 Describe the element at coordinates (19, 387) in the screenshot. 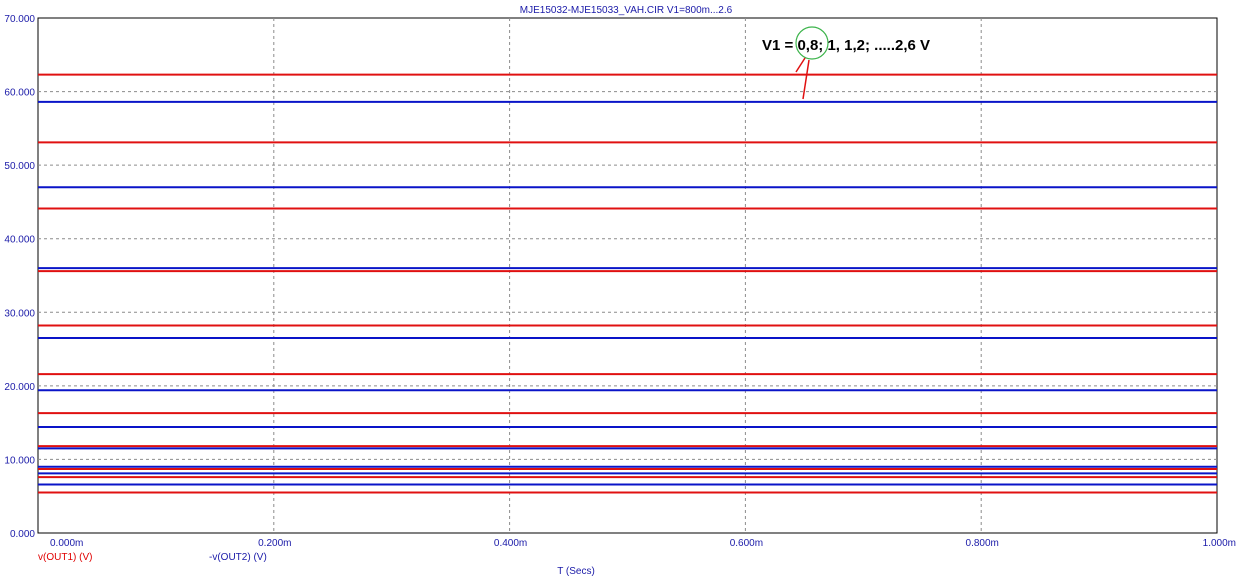

I see `y-tick-label: 20.000` at that location.